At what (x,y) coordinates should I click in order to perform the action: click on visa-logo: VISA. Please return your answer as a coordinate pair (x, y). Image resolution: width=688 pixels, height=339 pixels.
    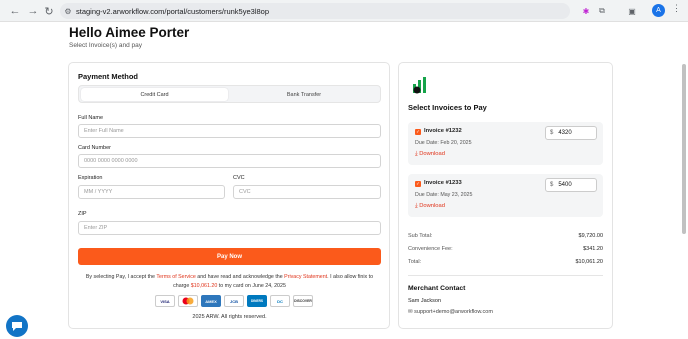
    Looking at the image, I should click on (165, 301).